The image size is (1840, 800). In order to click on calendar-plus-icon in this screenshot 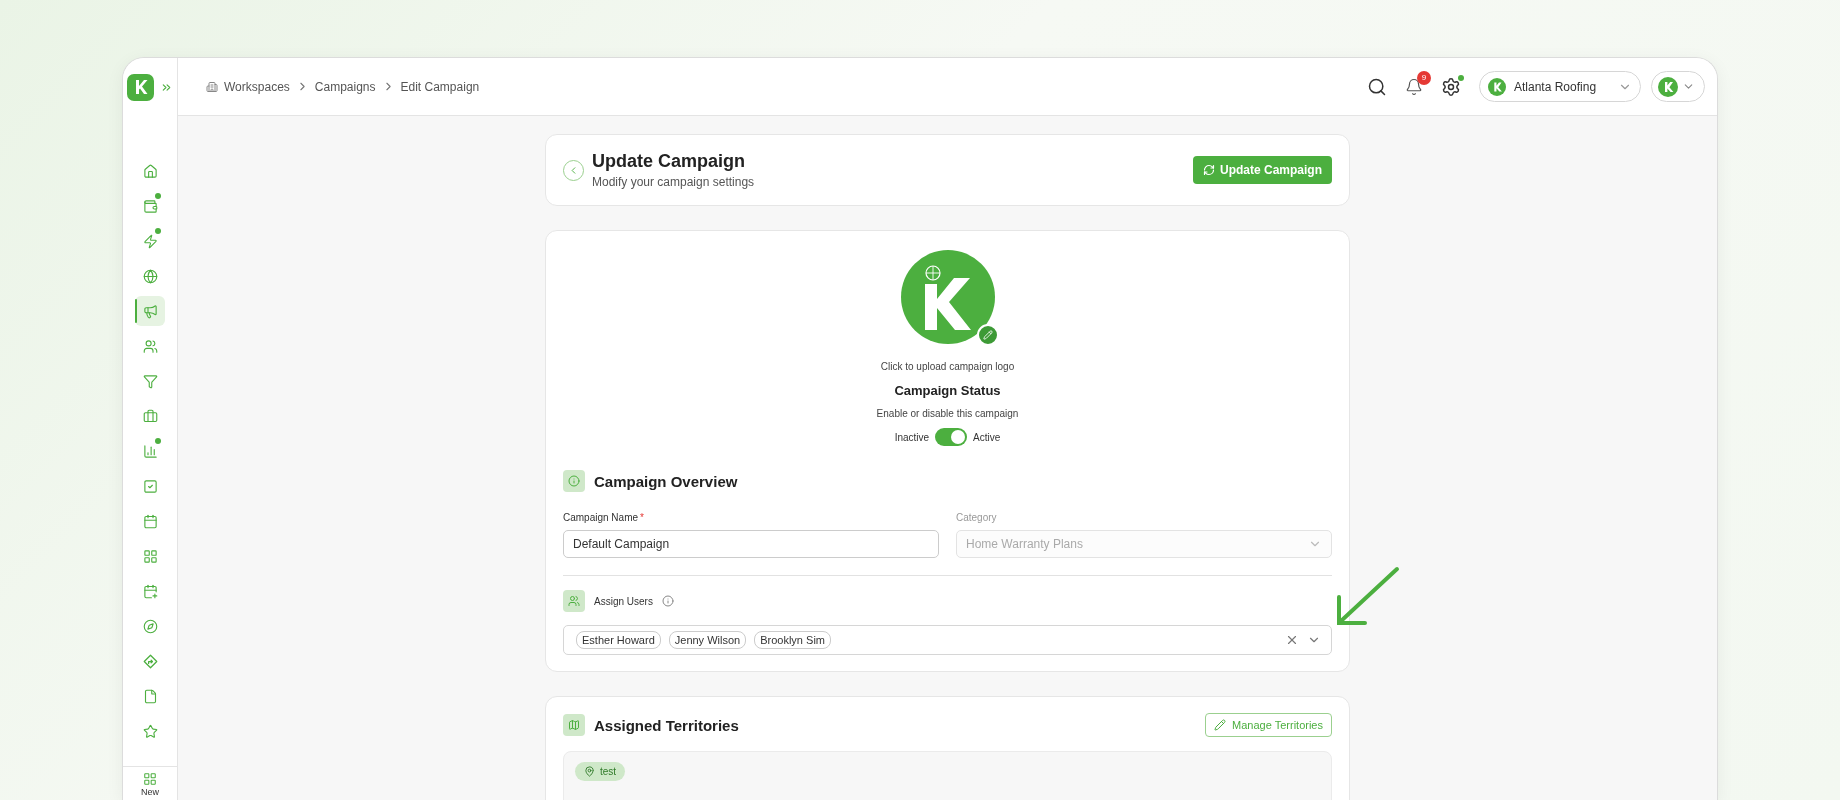, I will do `click(150, 591)`.